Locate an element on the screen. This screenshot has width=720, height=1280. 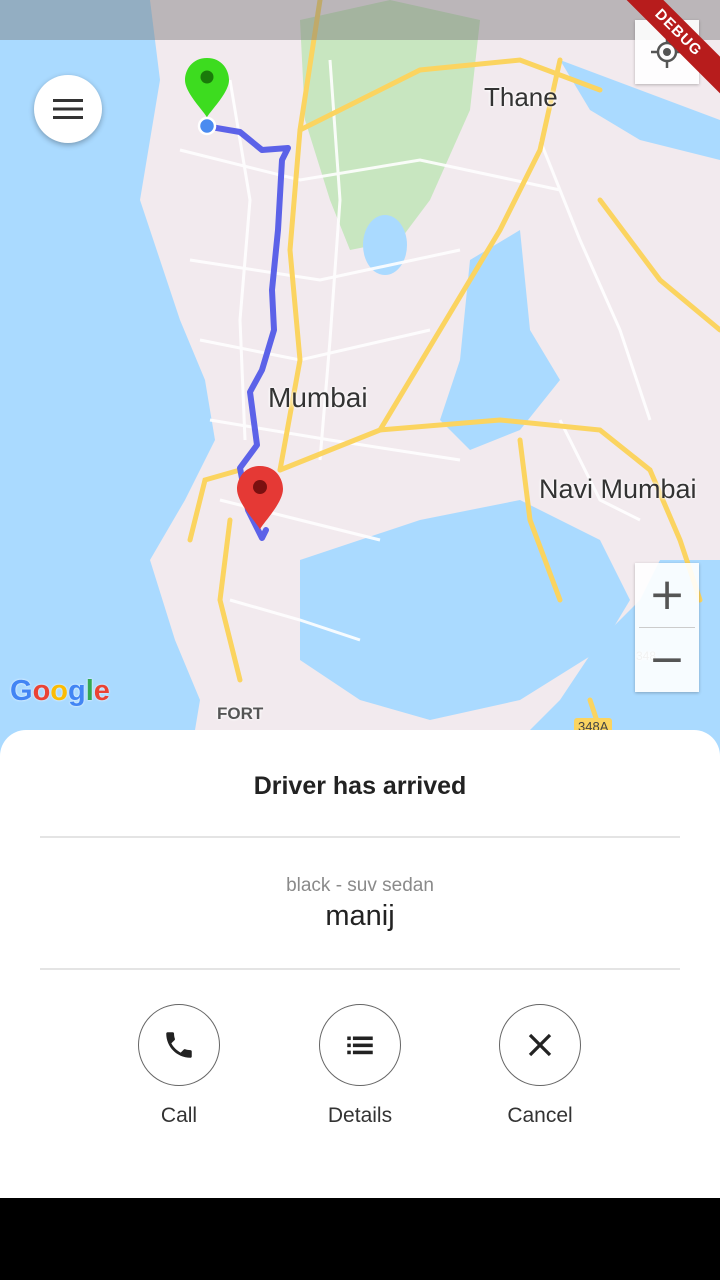
status-bar is located at coordinates (360, 20).